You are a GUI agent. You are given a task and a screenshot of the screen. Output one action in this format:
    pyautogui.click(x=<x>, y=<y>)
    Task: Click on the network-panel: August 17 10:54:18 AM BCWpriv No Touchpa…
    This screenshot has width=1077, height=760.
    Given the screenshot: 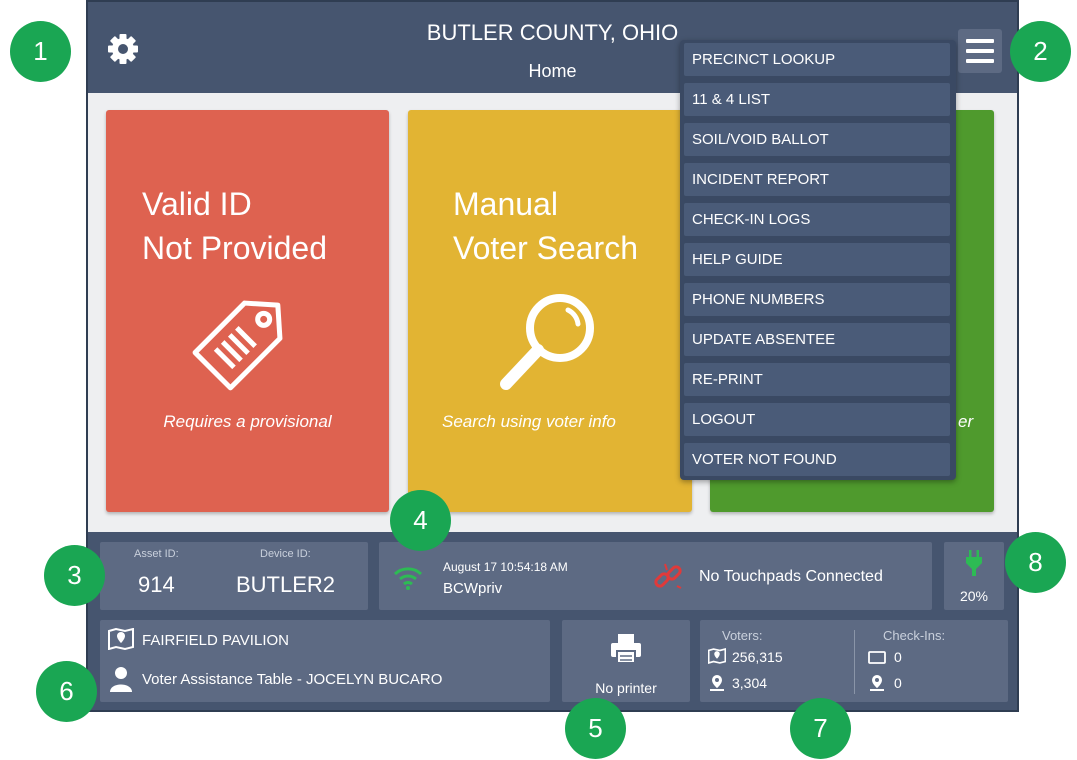 What is the action you would take?
    pyautogui.click(x=655, y=576)
    